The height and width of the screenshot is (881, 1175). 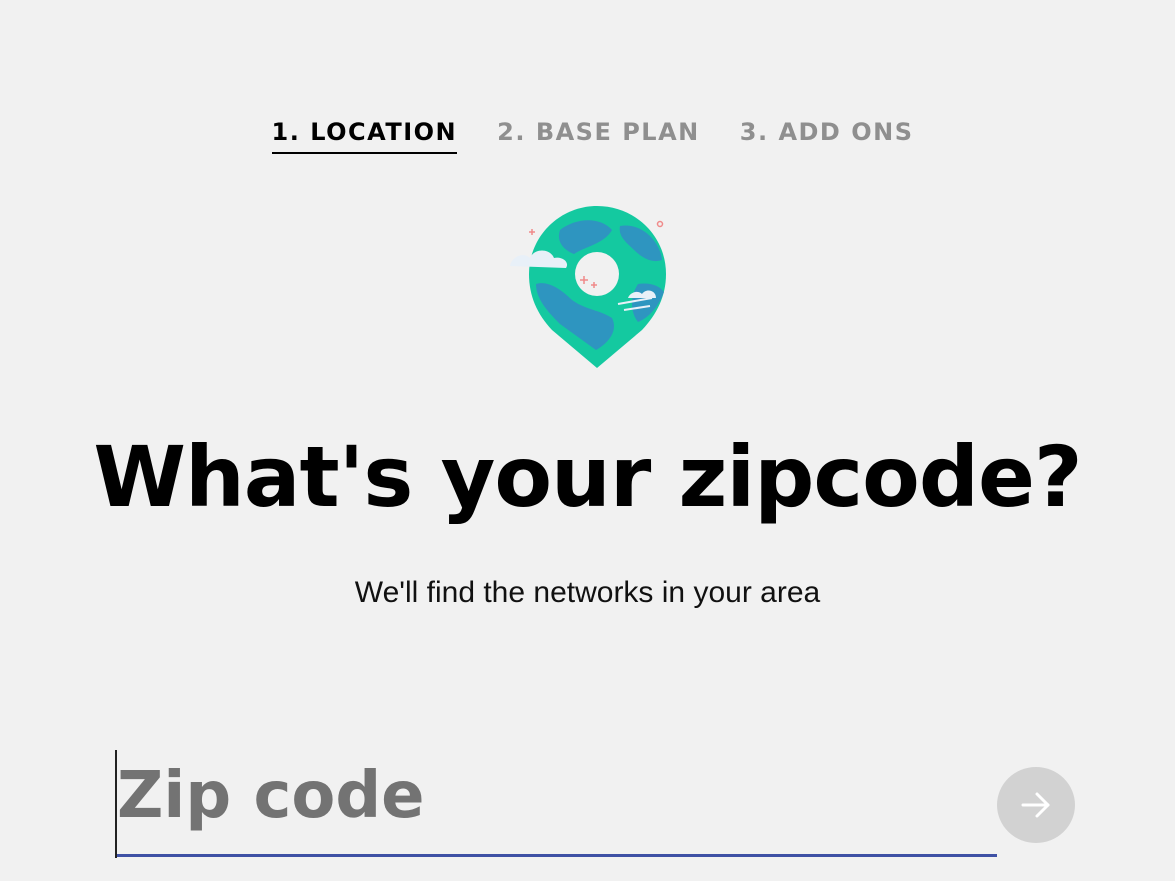 I want to click on arrow-right-icon, so click(x=1035, y=805).